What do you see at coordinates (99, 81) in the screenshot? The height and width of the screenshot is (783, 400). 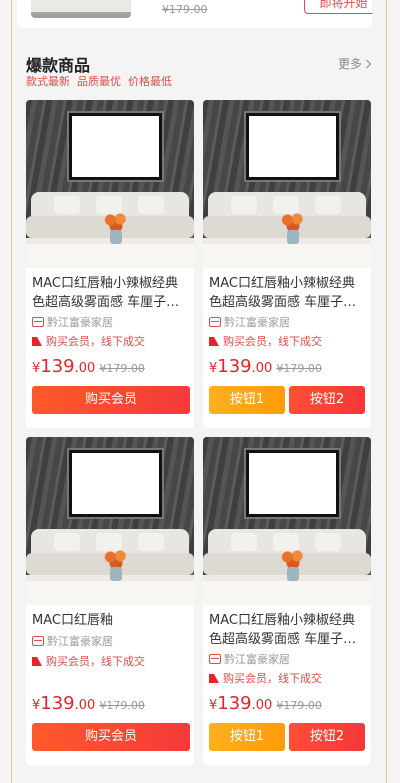 I see `tag: 品质最优` at bounding box center [99, 81].